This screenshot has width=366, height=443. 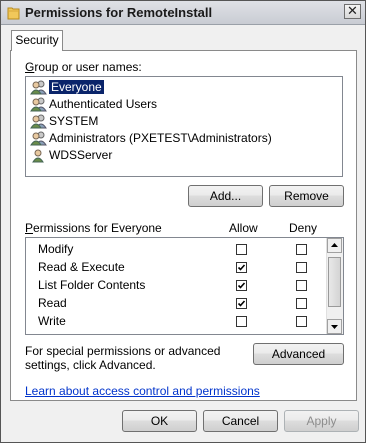 I want to click on advanced-button: Advanced, so click(x=298, y=354).